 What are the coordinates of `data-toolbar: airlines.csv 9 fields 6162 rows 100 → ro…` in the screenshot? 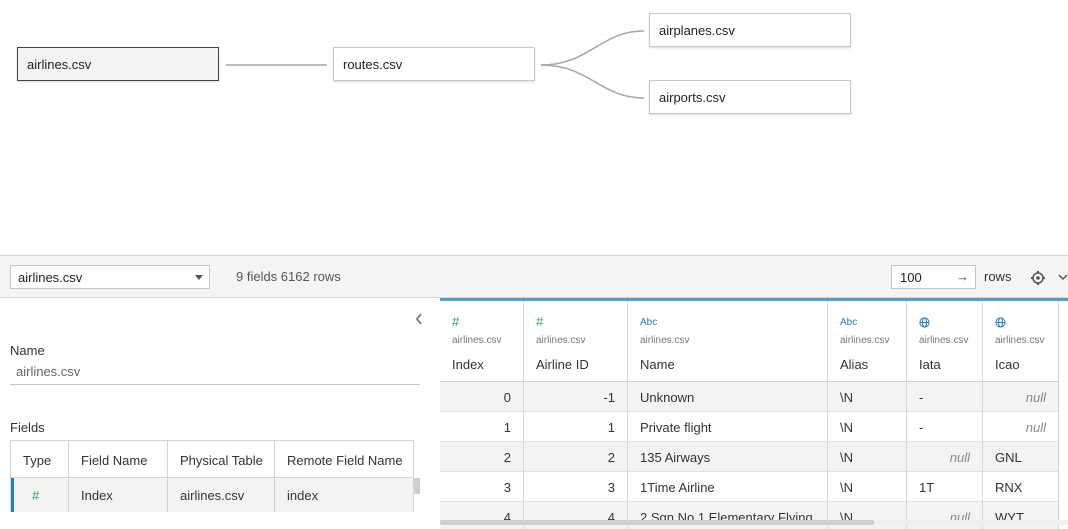 It's located at (534, 276).